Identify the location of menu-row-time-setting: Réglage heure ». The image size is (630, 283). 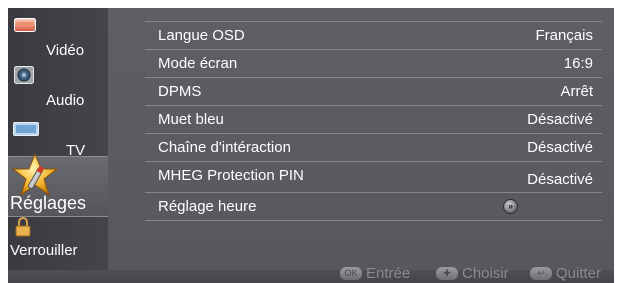
(373, 207).